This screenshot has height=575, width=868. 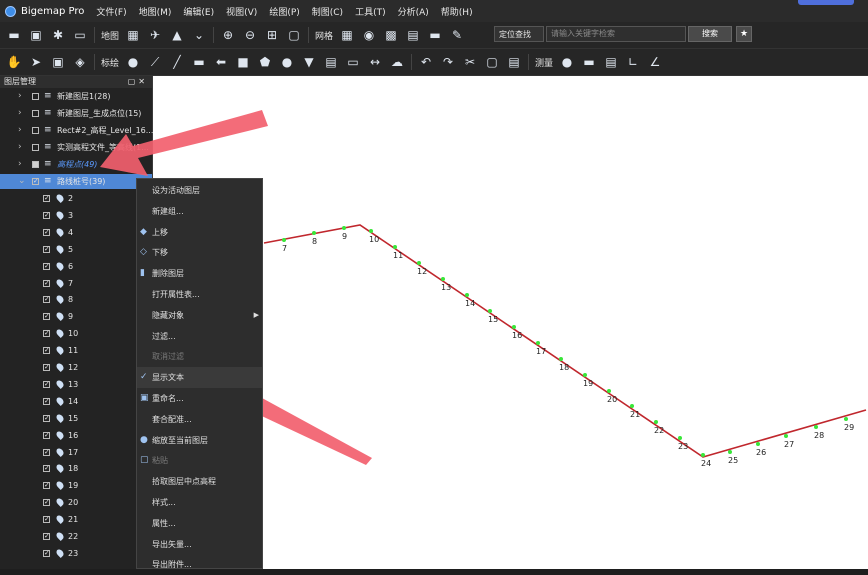 I want to click on annotate-label: 标绘, so click(x=110, y=62).